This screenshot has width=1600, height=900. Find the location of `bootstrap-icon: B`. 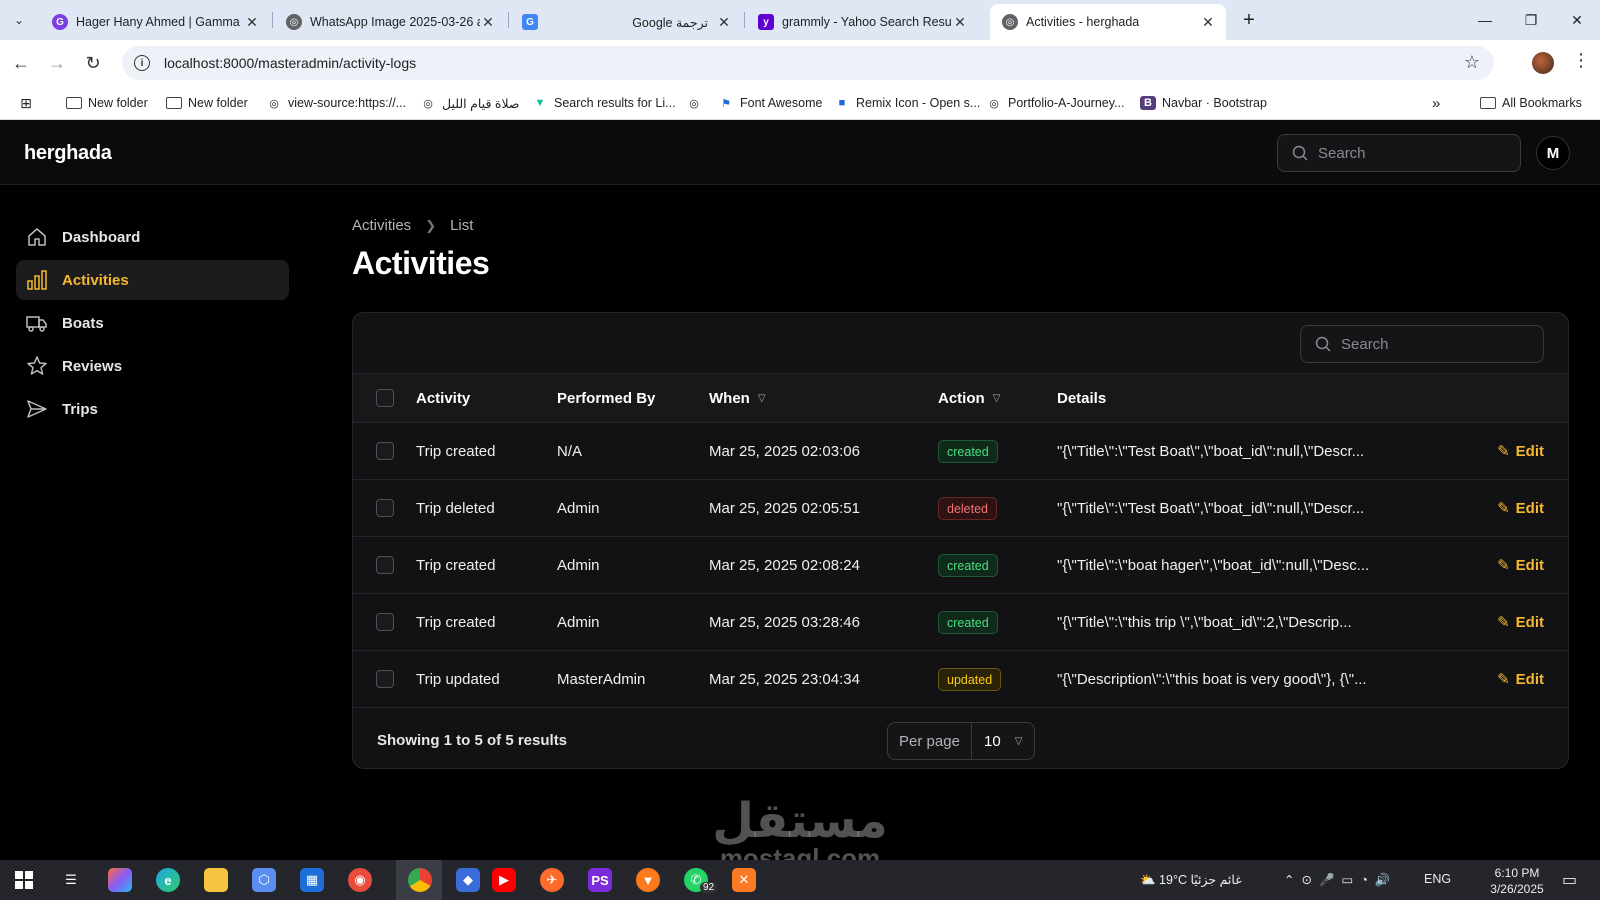

bootstrap-icon: B is located at coordinates (1148, 103).